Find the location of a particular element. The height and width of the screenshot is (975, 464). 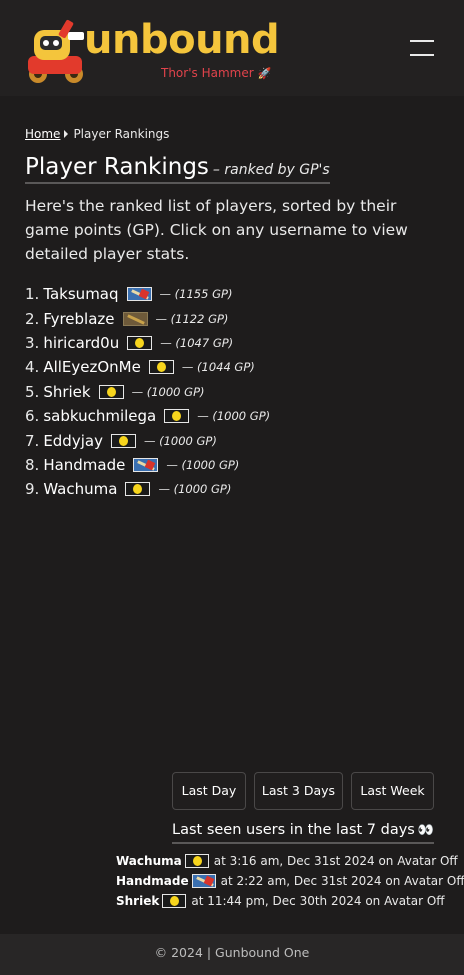

last-seen-time: at 11:44 pm, Dec 30th 2024 on Avatar Off is located at coordinates (318, 901).